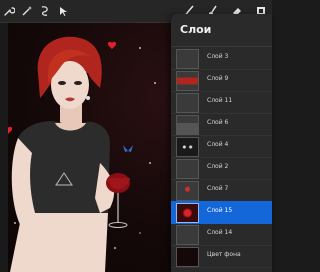 The width and height of the screenshot is (320, 272). I want to click on layer-row: Слой 6, so click(221, 124).